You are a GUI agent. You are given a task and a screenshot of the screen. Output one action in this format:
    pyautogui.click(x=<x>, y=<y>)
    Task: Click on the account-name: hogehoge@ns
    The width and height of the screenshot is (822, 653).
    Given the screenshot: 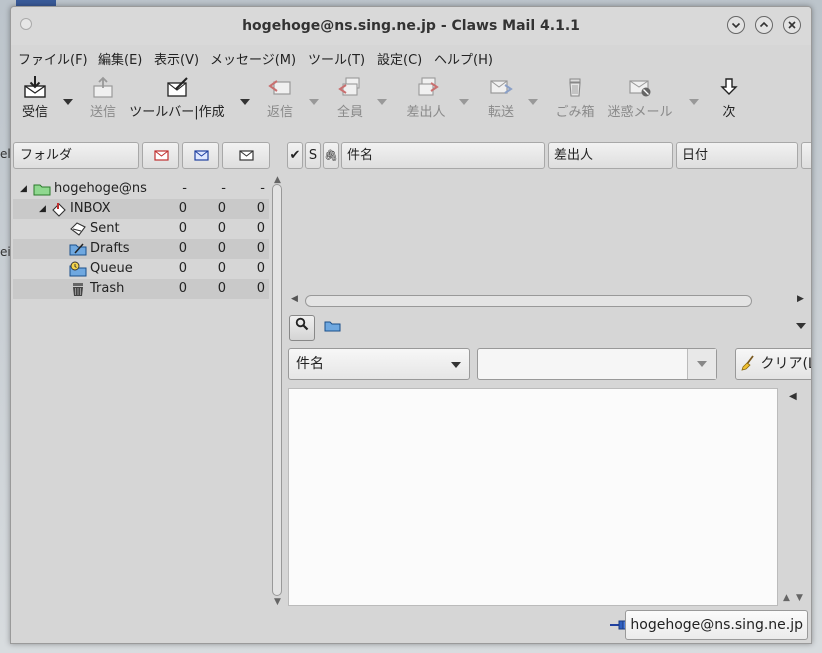 What is the action you would take?
    pyautogui.click(x=100, y=188)
    